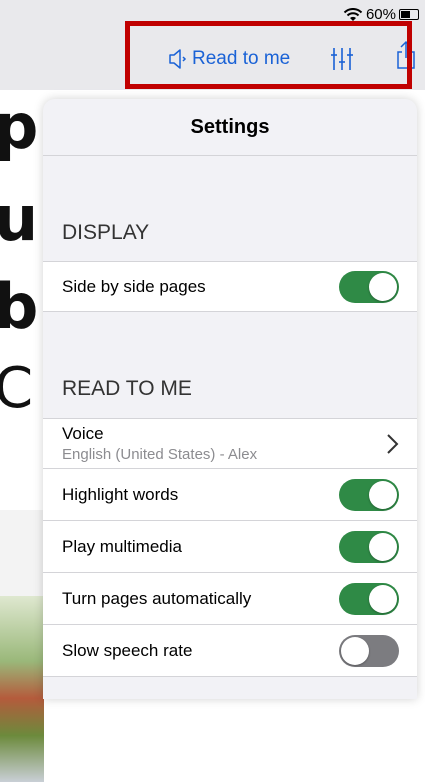 The image size is (425, 782). What do you see at coordinates (22, 555) in the screenshot?
I see `book-page-divider` at bounding box center [22, 555].